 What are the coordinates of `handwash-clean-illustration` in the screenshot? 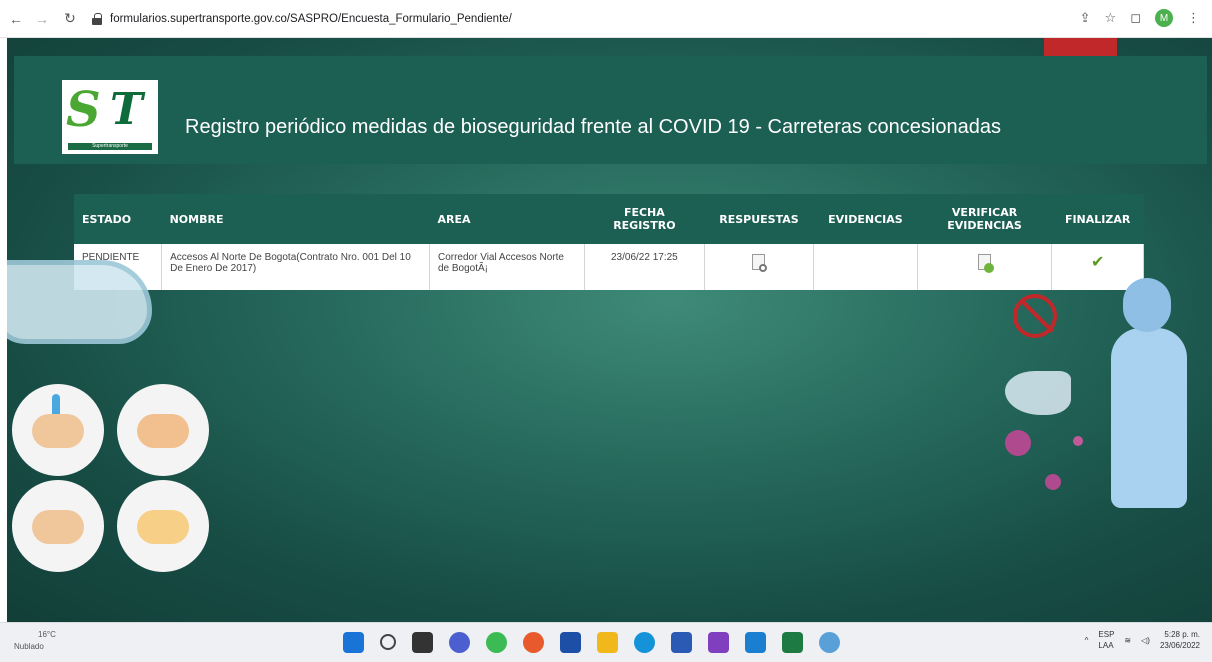 It's located at (163, 526).